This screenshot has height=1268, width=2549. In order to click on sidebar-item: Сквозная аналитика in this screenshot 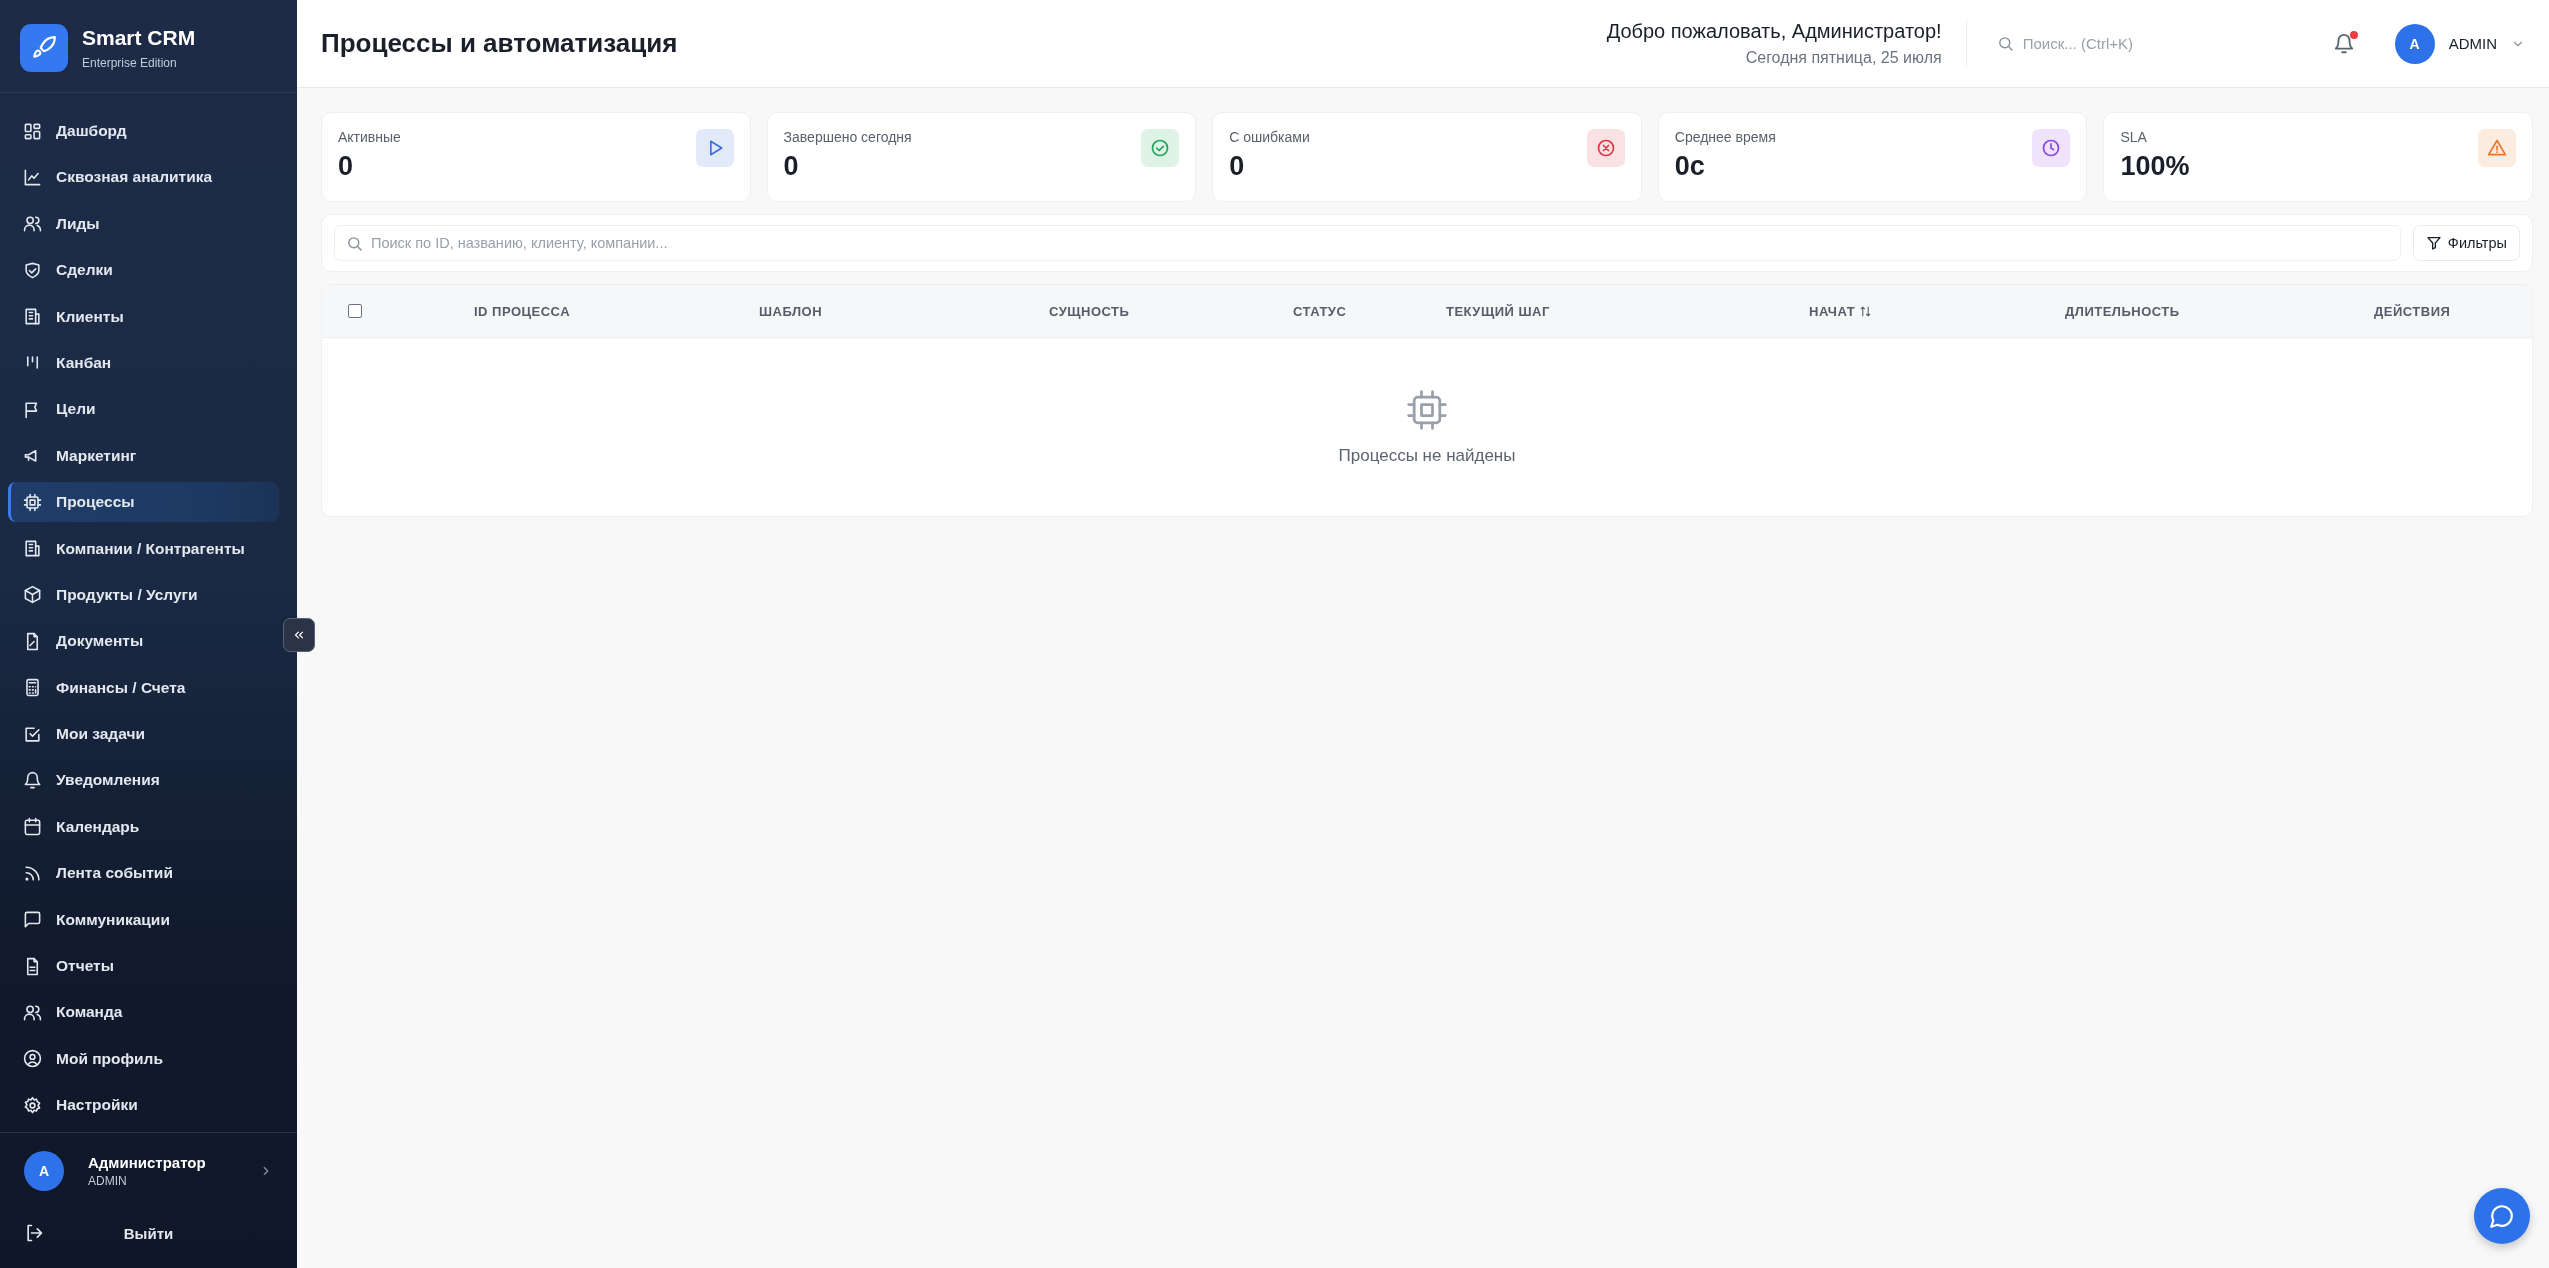, I will do `click(143, 177)`.